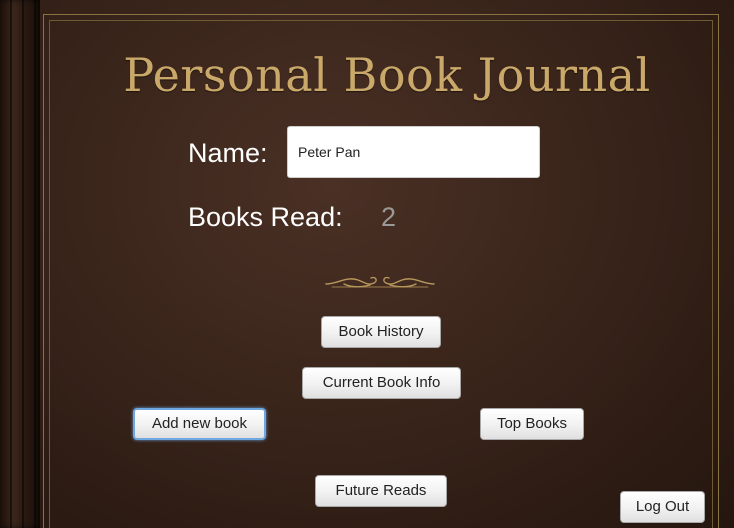 This screenshot has height=528, width=734. I want to click on top-books-button: Top Books, so click(532, 424).